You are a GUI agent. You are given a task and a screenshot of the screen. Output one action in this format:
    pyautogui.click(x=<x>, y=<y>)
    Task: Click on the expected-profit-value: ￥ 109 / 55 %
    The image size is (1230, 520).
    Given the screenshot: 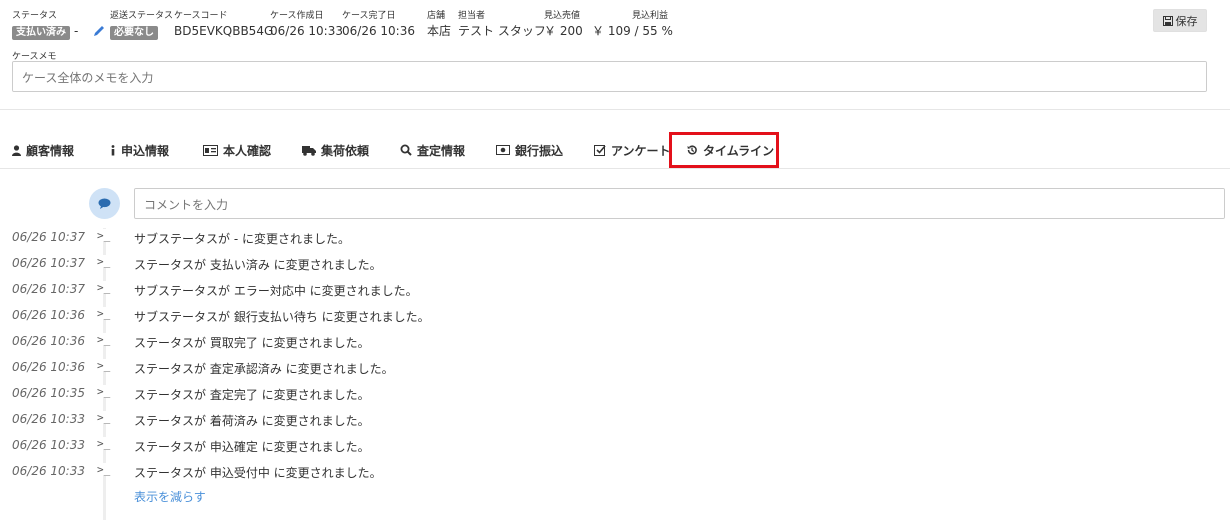 What is the action you would take?
    pyautogui.click(x=632, y=31)
    